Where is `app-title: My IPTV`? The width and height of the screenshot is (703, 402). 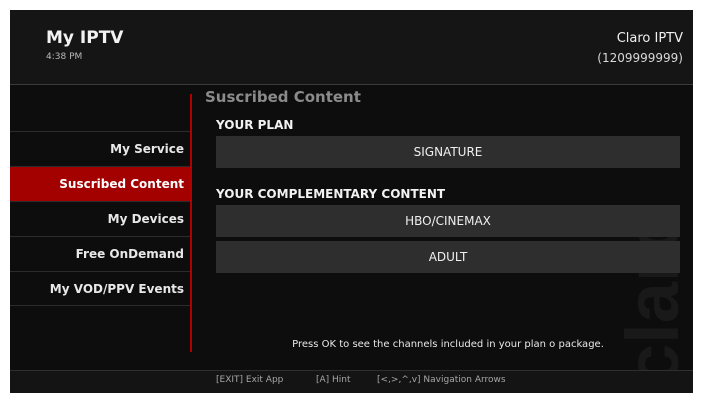
app-title: My IPTV is located at coordinates (85, 38).